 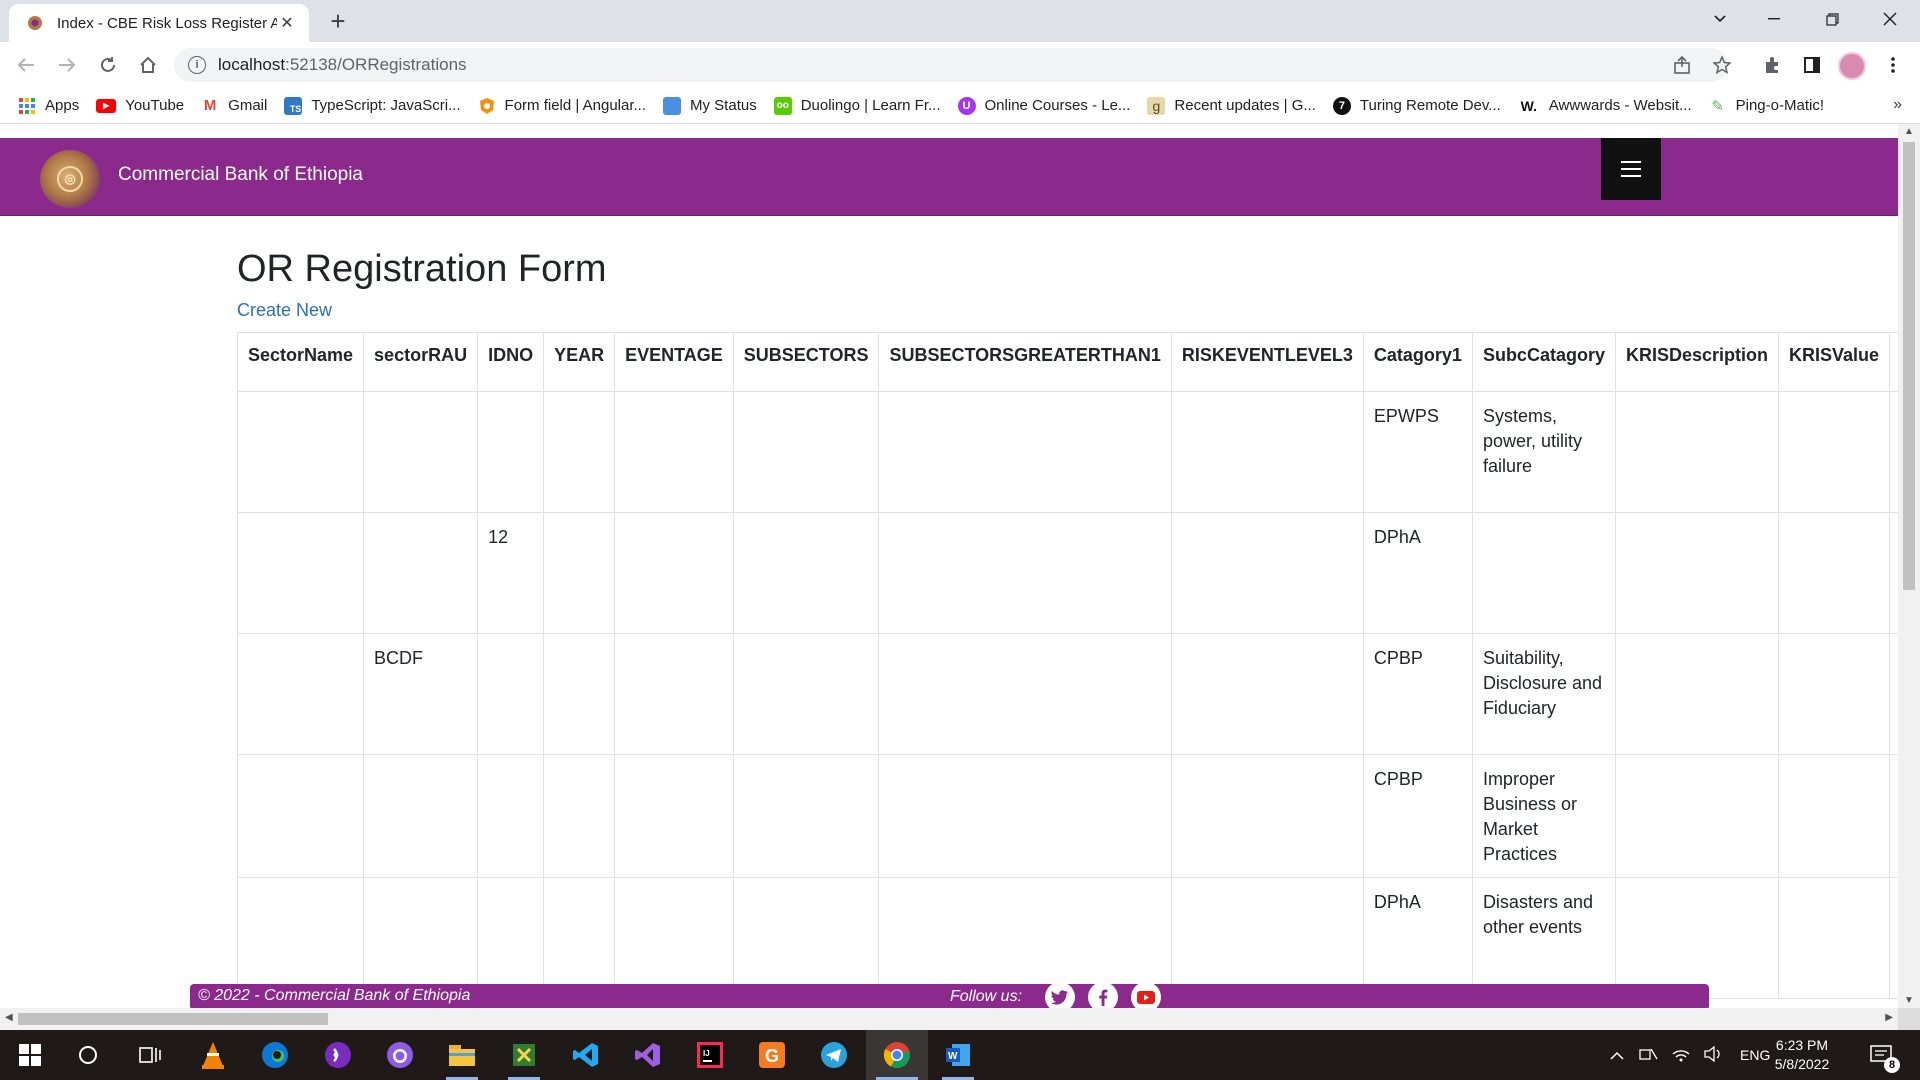 What do you see at coordinates (48, 106) in the screenshot?
I see `bookmark-apps: Apps` at bounding box center [48, 106].